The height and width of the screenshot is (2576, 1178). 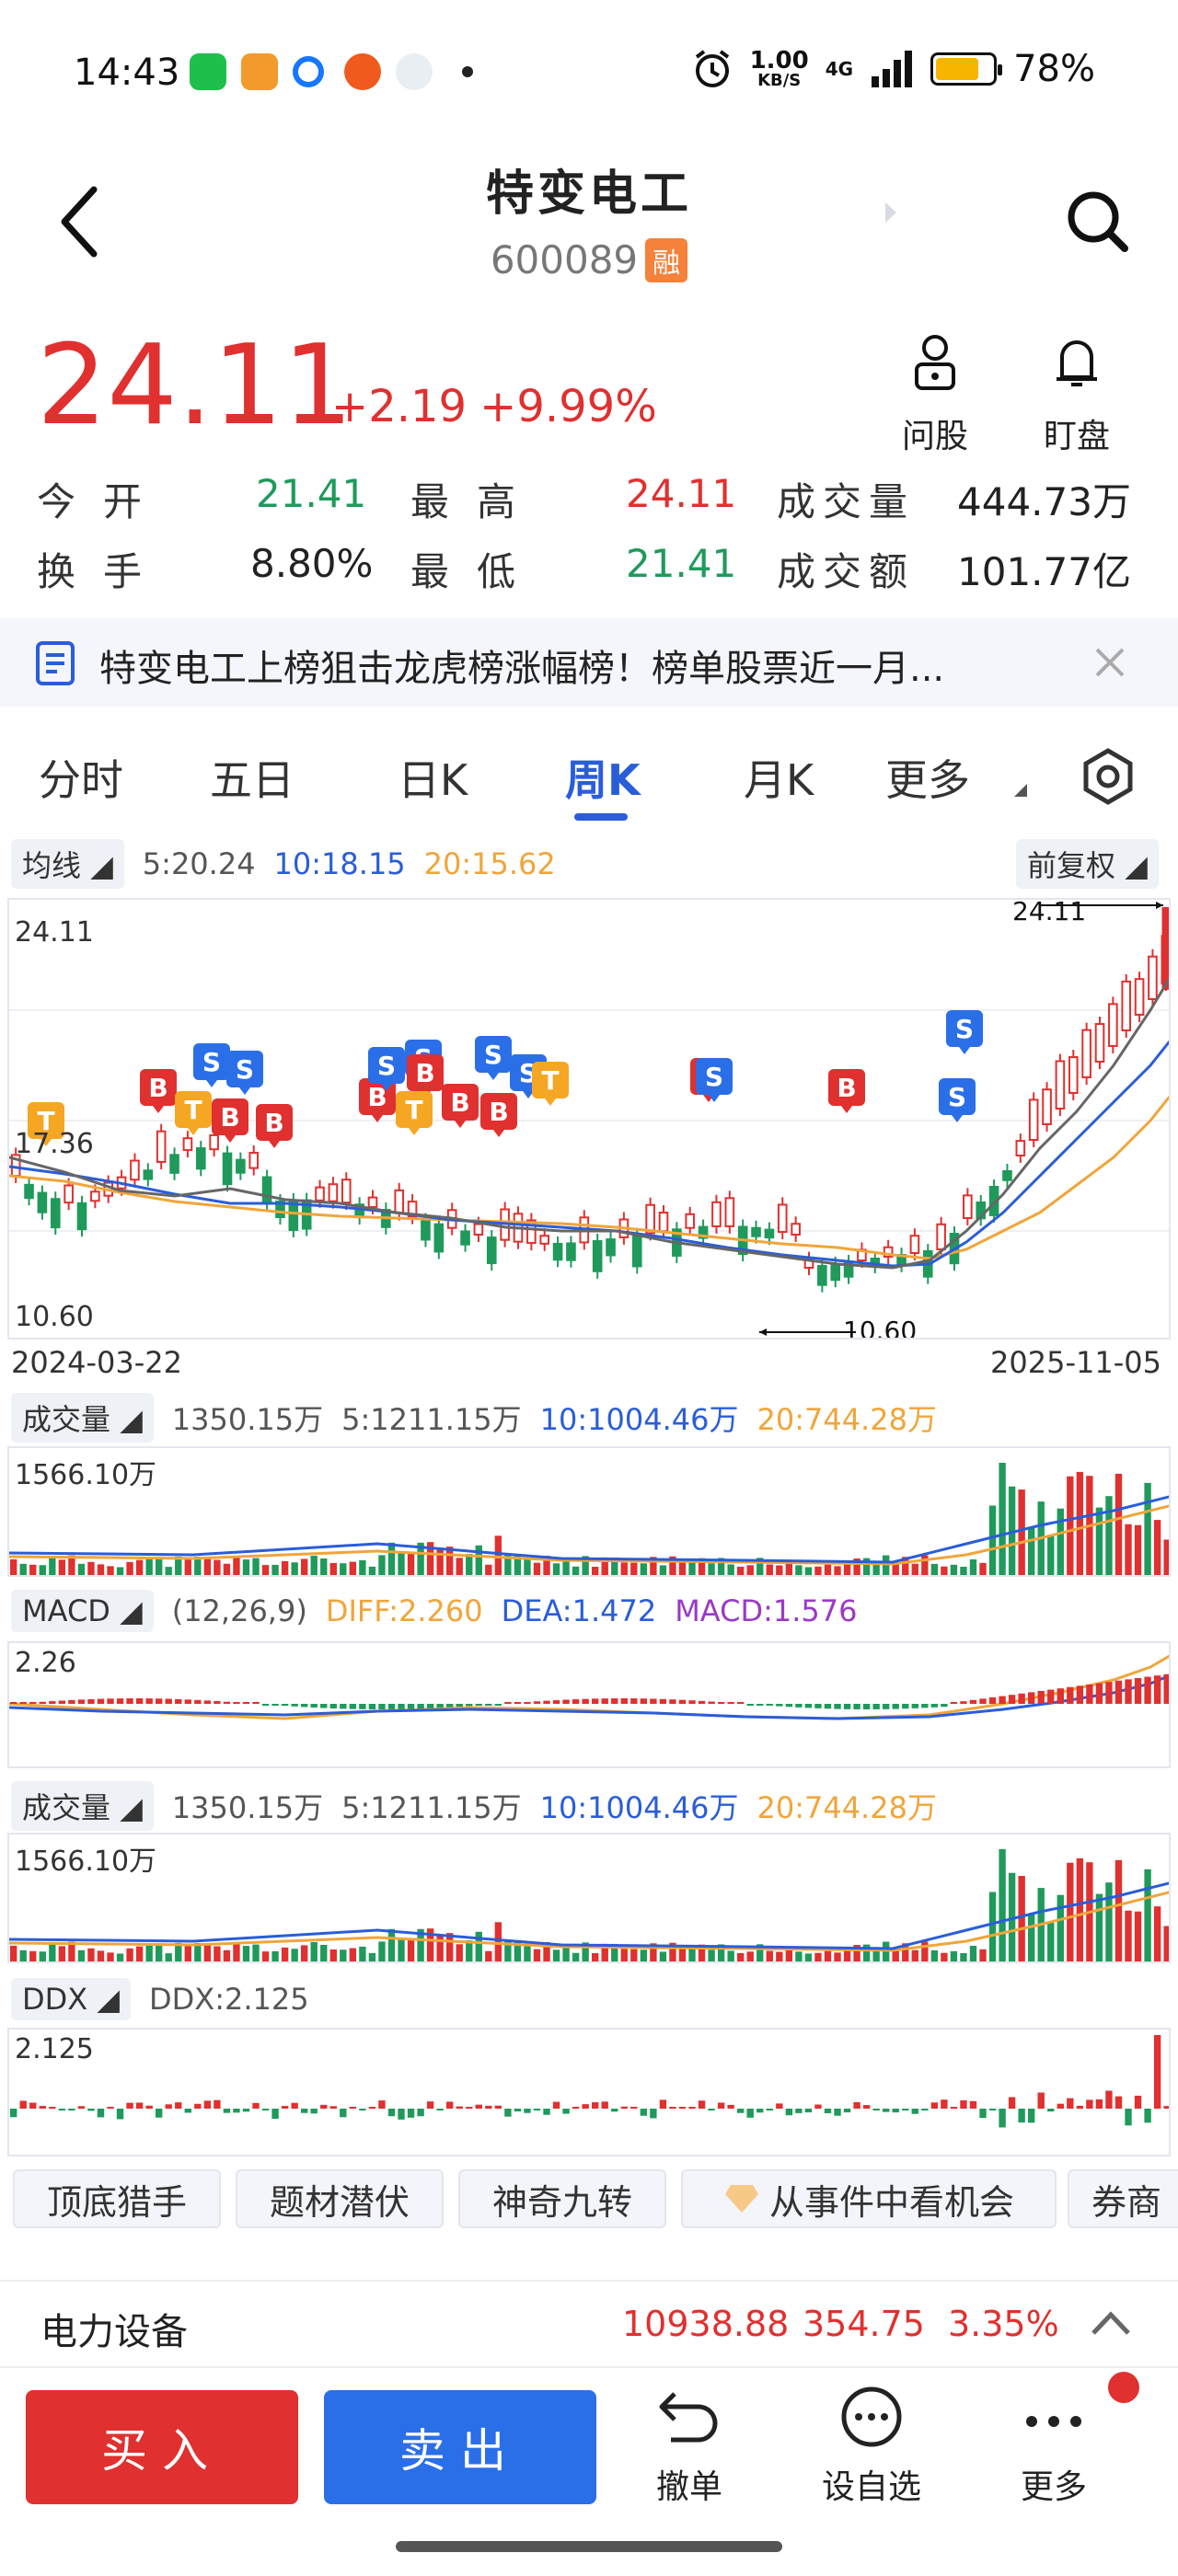 I want to click on volume-chart: 1566.10万, so click(x=589, y=1511).